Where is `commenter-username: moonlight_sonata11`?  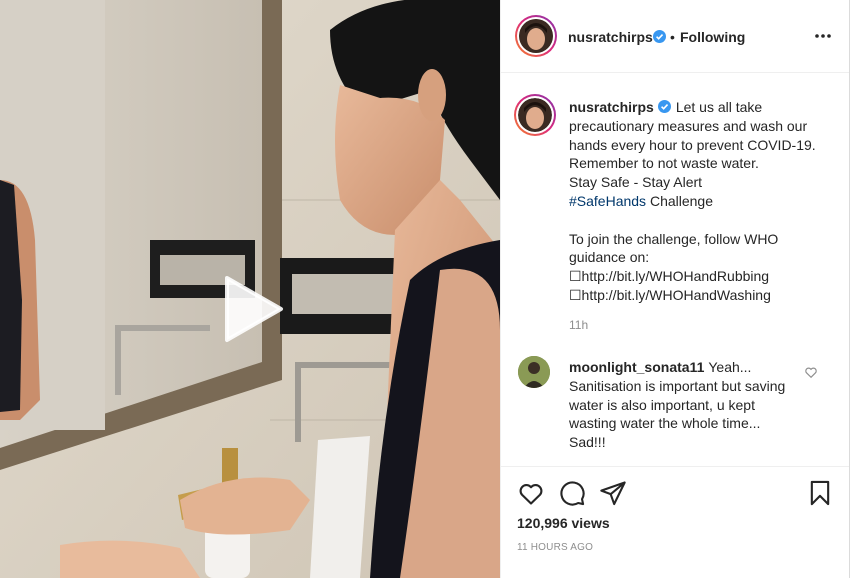 commenter-username: moonlight_sonata11 is located at coordinates (636, 367).